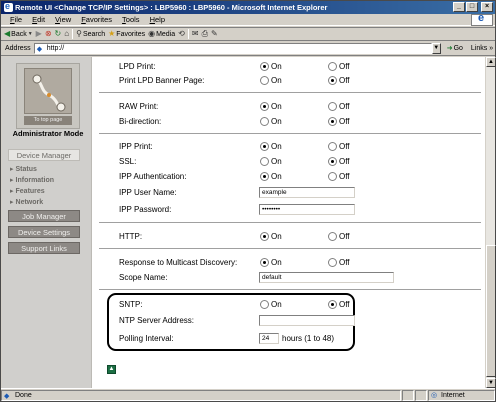  I want to click on menu-help: Help, so click(157, 19).